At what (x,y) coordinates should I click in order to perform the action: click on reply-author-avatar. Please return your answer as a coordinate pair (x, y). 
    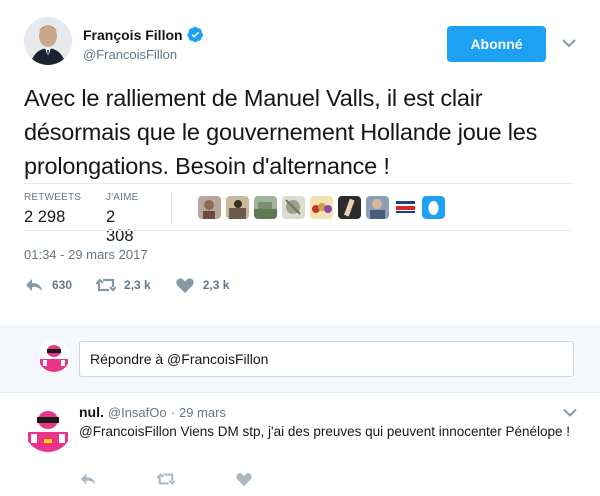
    Looking at the image, I should click on (48, 428).